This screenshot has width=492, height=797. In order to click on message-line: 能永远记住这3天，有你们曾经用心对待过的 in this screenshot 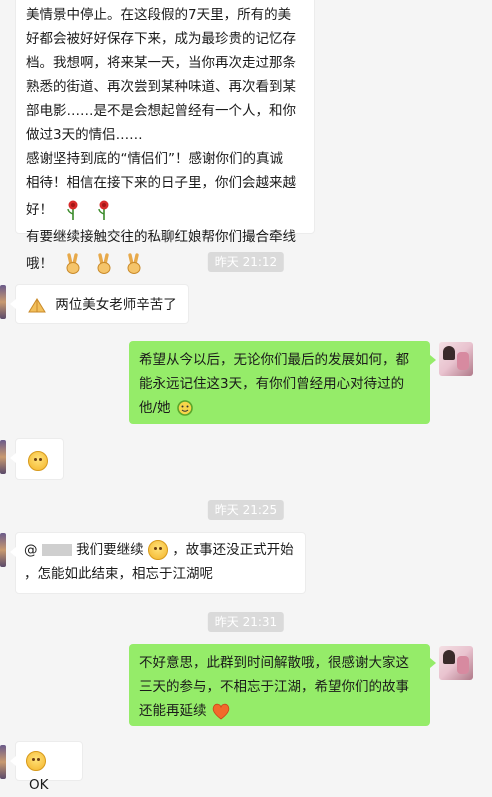, I will do `click(272, 384)`.